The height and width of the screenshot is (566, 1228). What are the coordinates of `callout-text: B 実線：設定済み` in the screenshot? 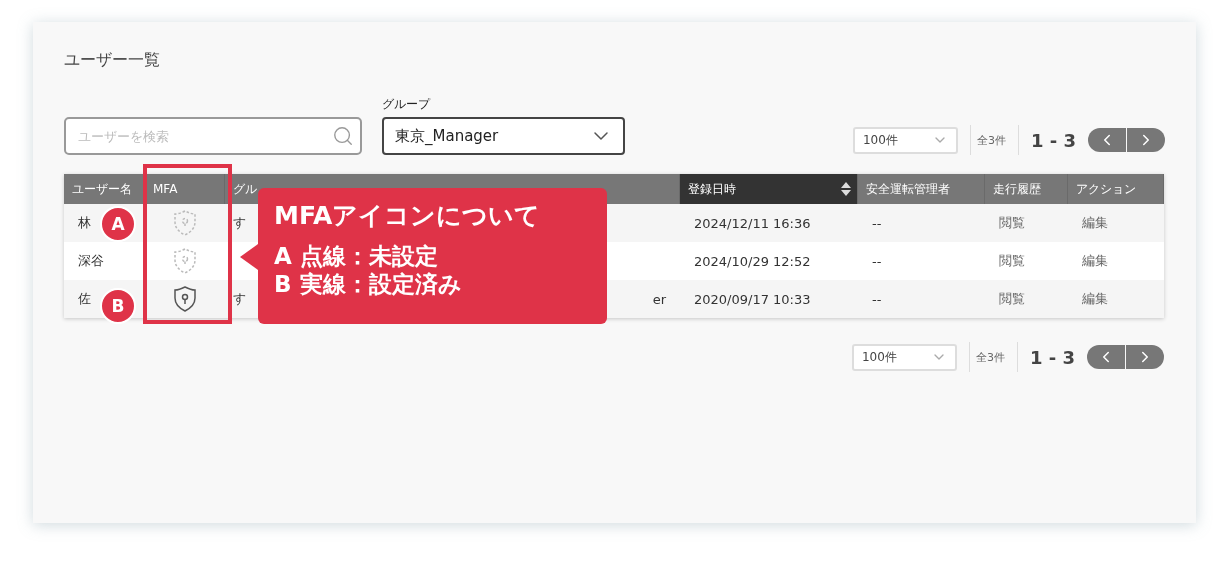 It's located at (368, 284).